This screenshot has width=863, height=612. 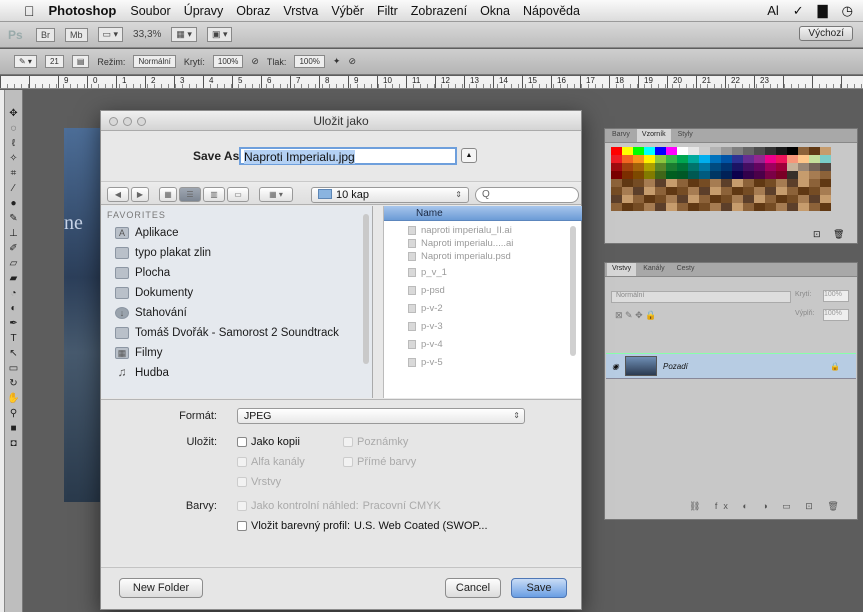 I want to click on marquee-tool-icon: ◌, so click(x=14, y=128).